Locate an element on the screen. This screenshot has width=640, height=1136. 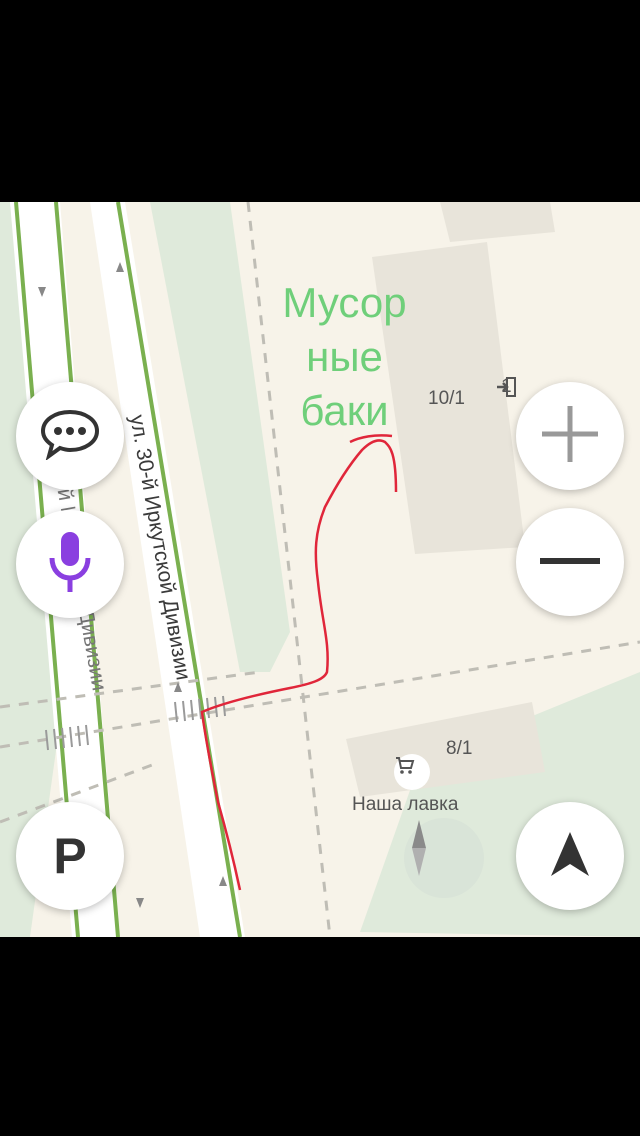
chat-button is located at coordinates (70, 436).